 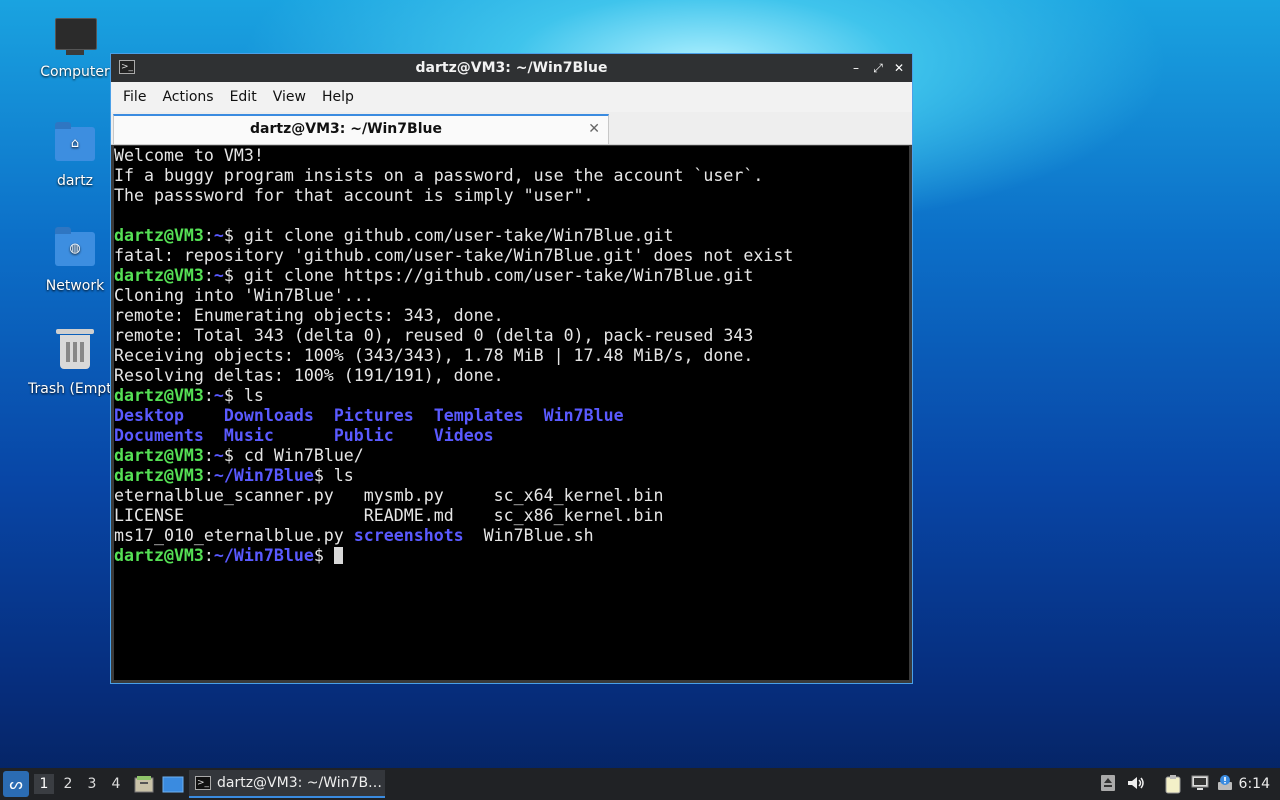 I want to click on notification-icon, so click(x=1226, y=784).